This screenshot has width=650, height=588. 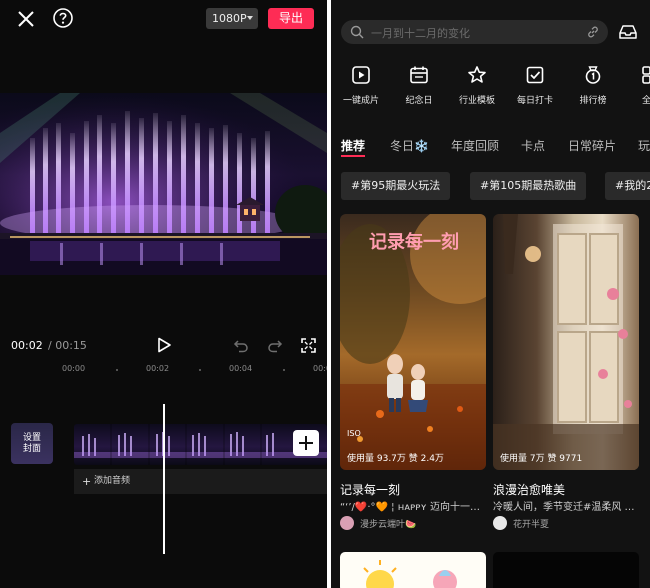 I want to click on plus-icon: +, so click(x=87, y=481).